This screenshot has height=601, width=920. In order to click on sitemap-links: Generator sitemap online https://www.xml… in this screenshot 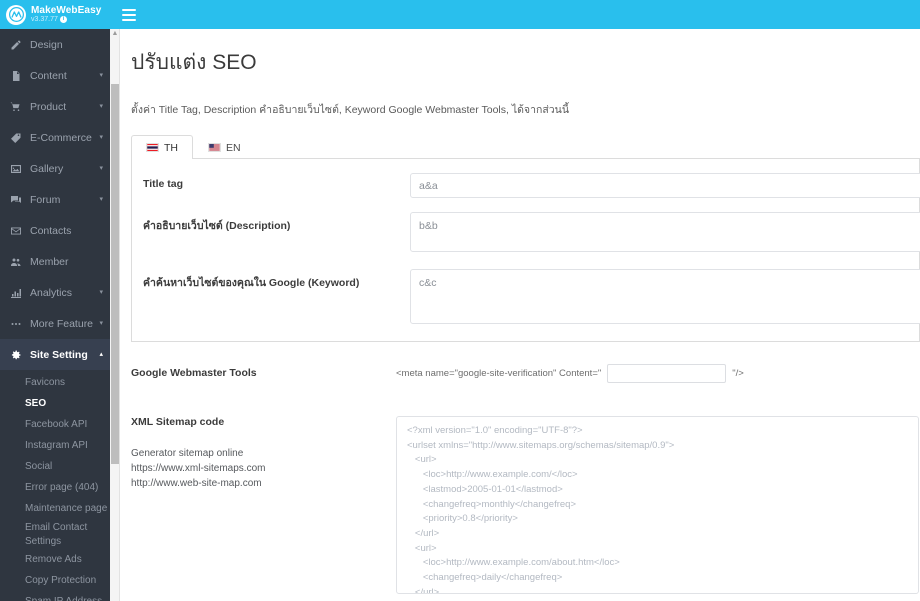, I will do `click(263, 468)`.